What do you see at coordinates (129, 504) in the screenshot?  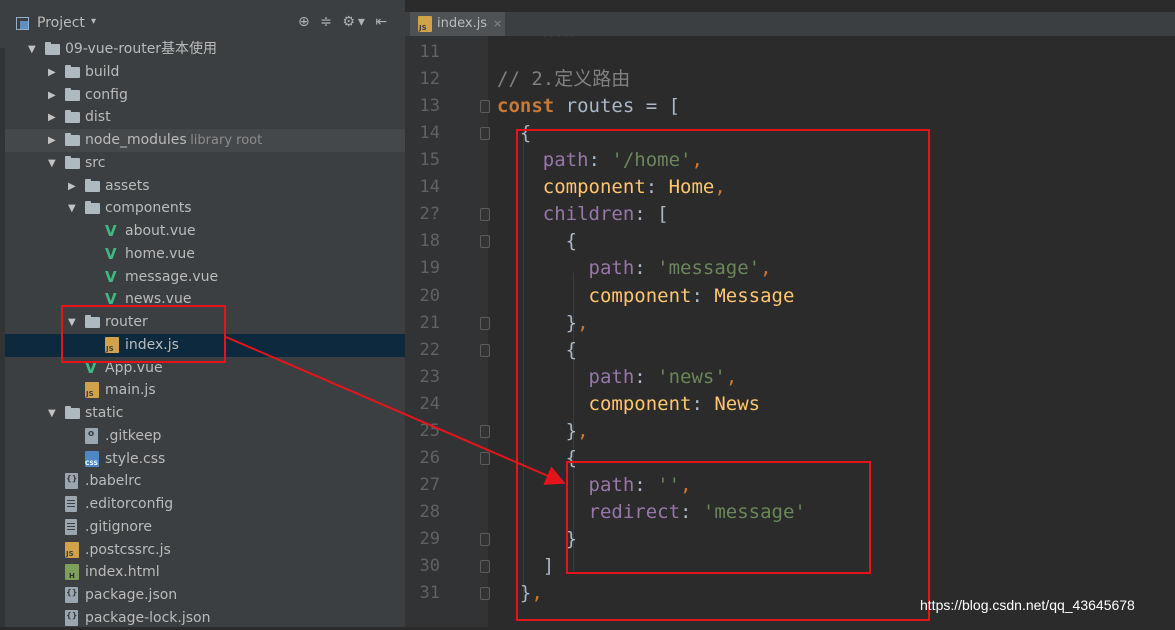 I see `tree-item-label: .editorconfig` at bounding box center [129, 504].